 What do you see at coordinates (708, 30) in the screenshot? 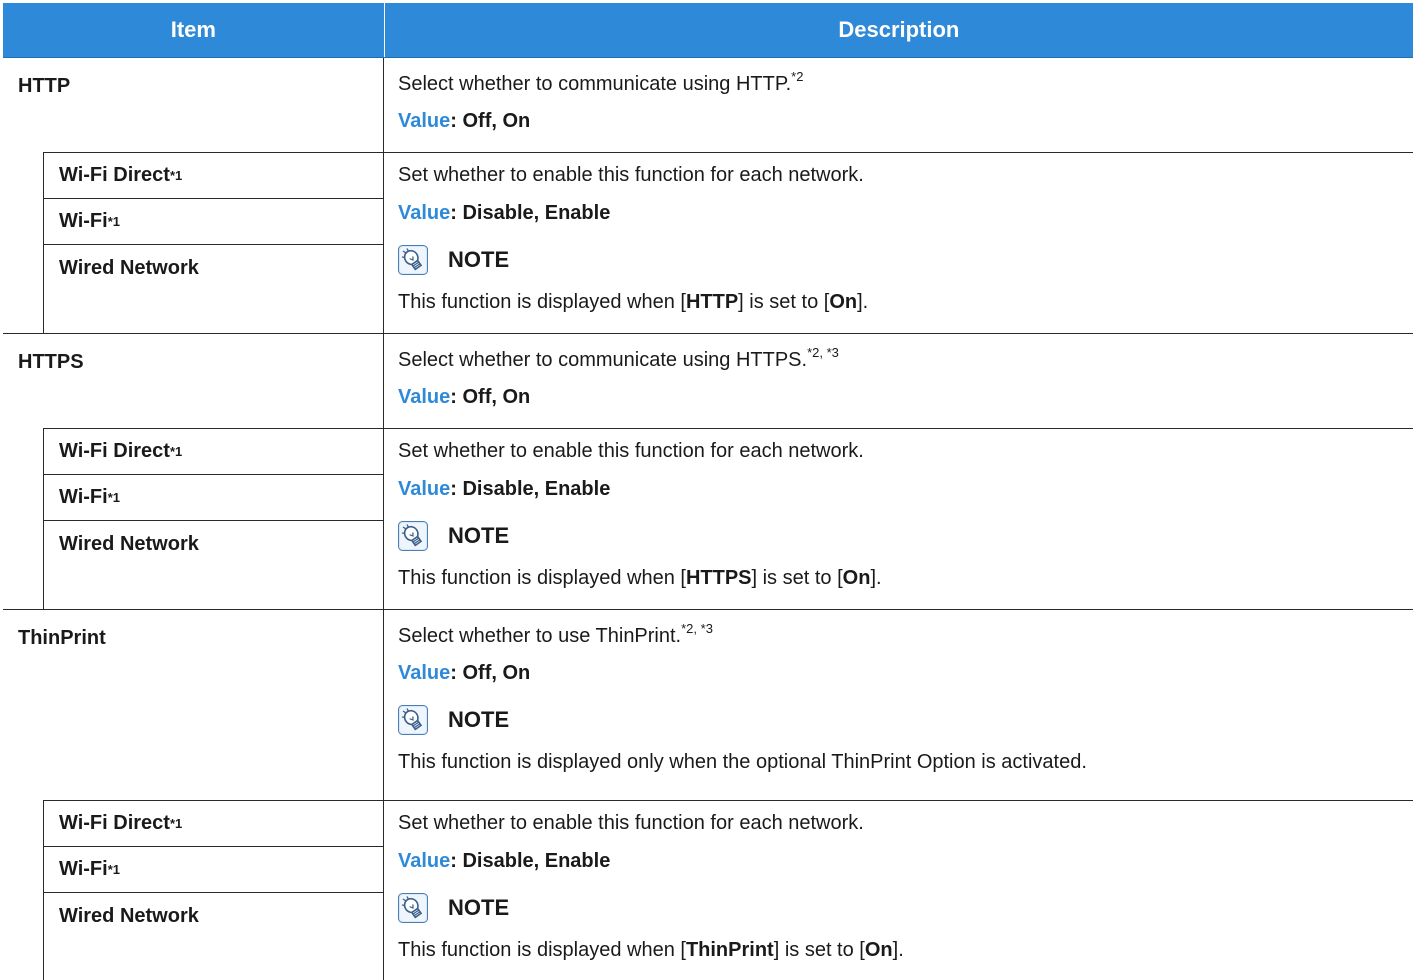
I see `table-header: Item Description` at bounding box center [708, 30].